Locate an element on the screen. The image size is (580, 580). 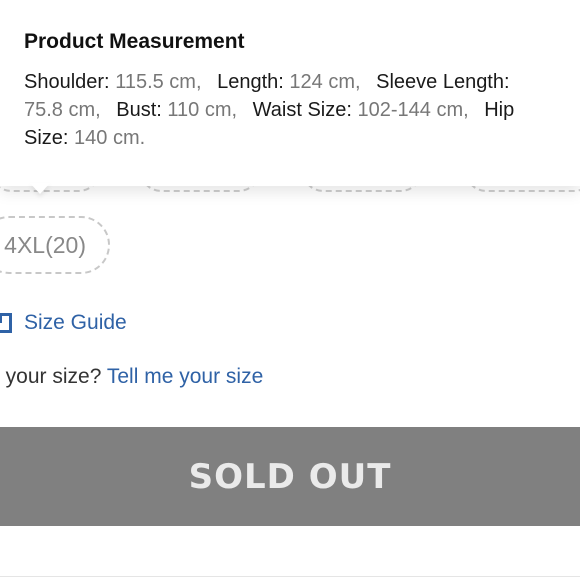
measurement-waist: Waist Size: 102-144 cm, is located at coordinates (361, 110).